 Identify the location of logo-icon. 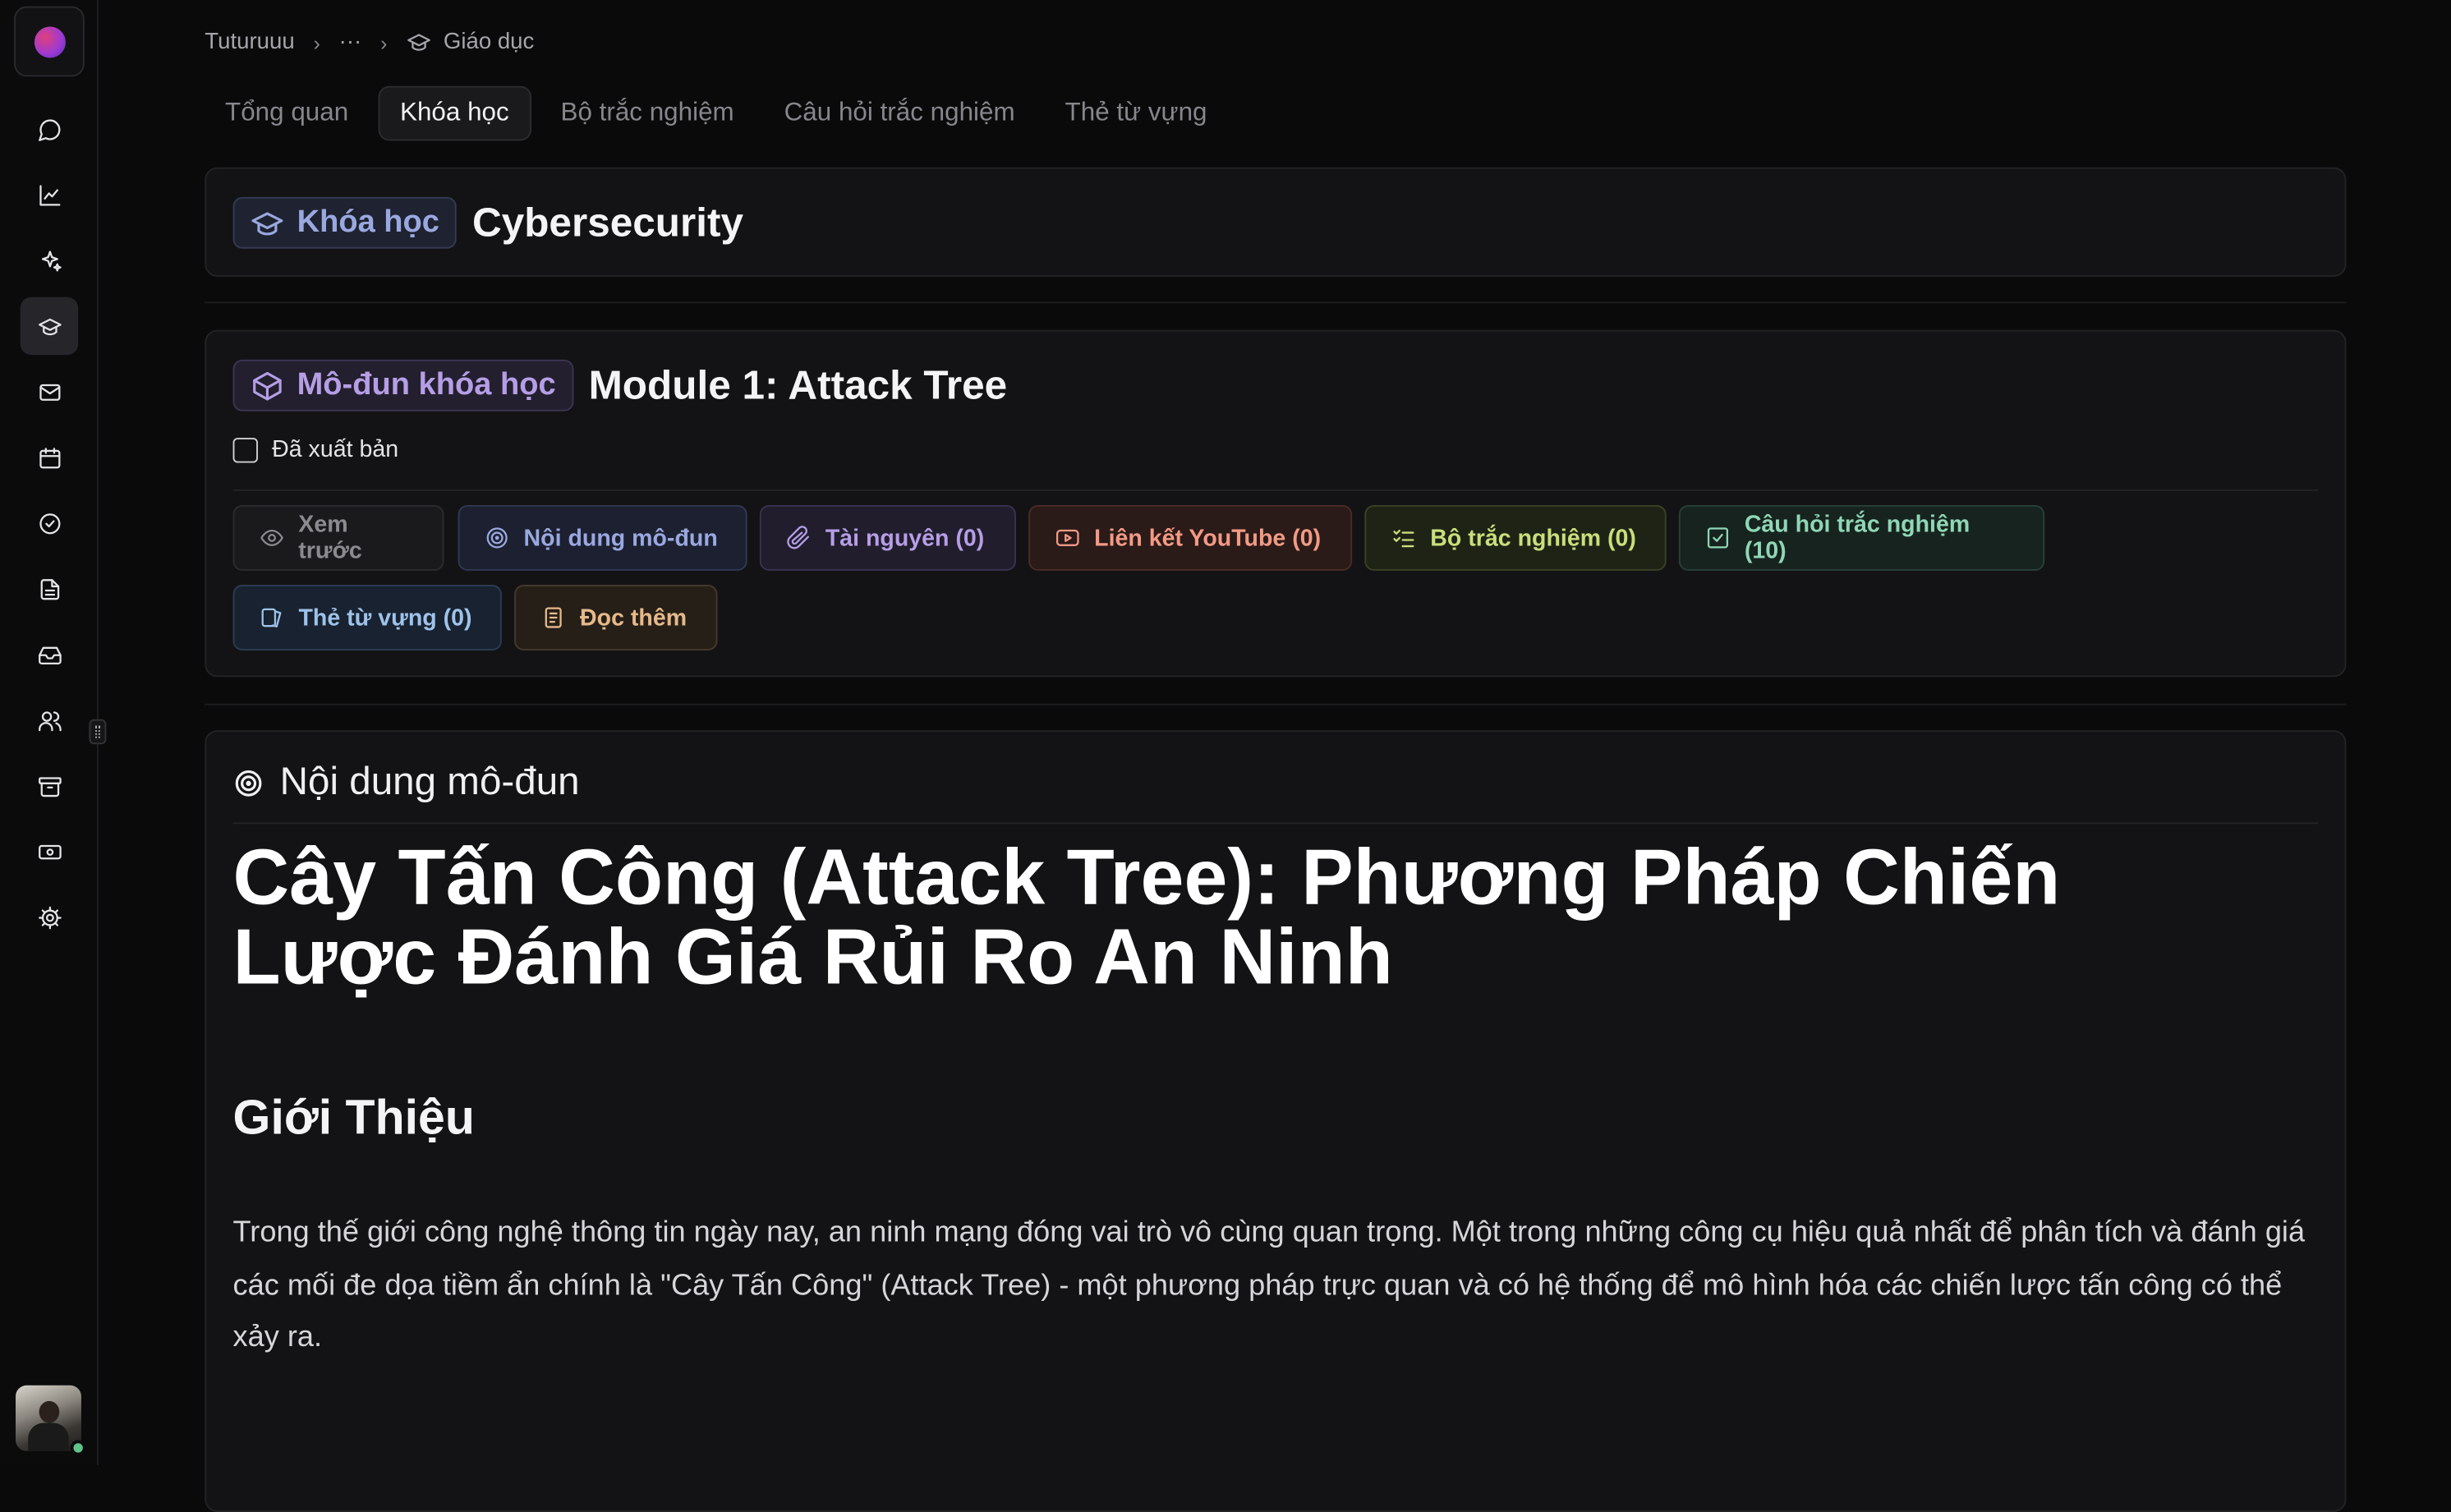
(49, 41).